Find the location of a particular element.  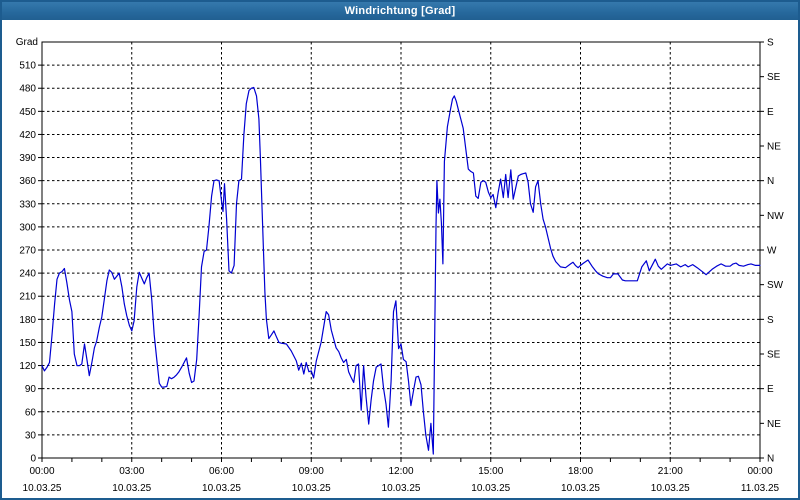

x-tick-time-label: 12:00 is located at coordinates (400, 471).